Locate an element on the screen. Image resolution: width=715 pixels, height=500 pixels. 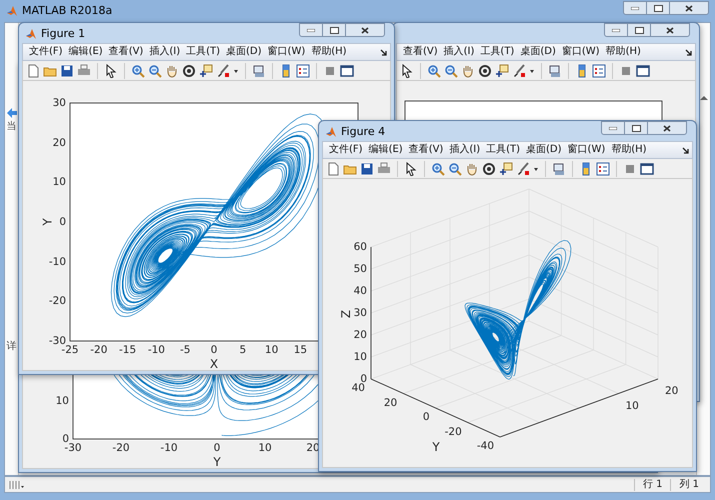
tick-label: -15 is located at coordinates (127, 350).